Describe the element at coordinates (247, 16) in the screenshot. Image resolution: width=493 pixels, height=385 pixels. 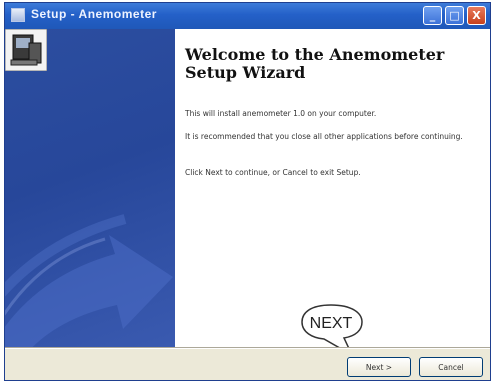
I see `title-bar: Setup - Anemometer _ □ X` at that location.